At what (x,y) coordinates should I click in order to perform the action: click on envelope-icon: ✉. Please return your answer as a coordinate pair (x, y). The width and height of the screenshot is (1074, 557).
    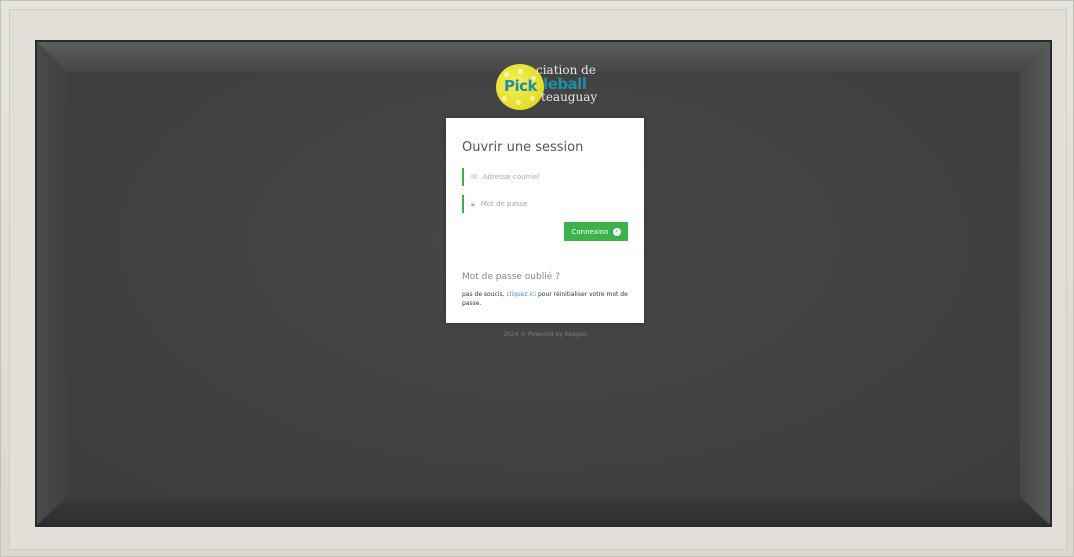
    Looking at the image, I should click on (474, 177).